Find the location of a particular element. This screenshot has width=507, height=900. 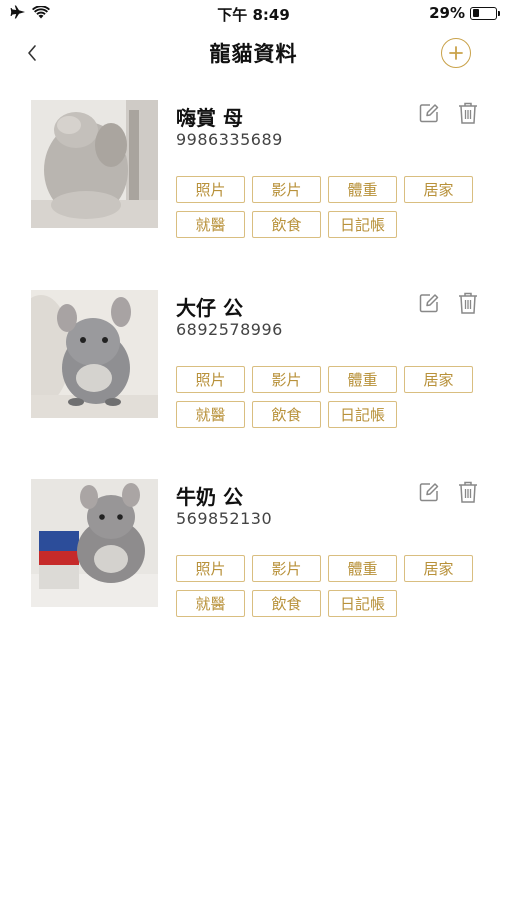

add-pet-button is located at coordinates (456, 53).